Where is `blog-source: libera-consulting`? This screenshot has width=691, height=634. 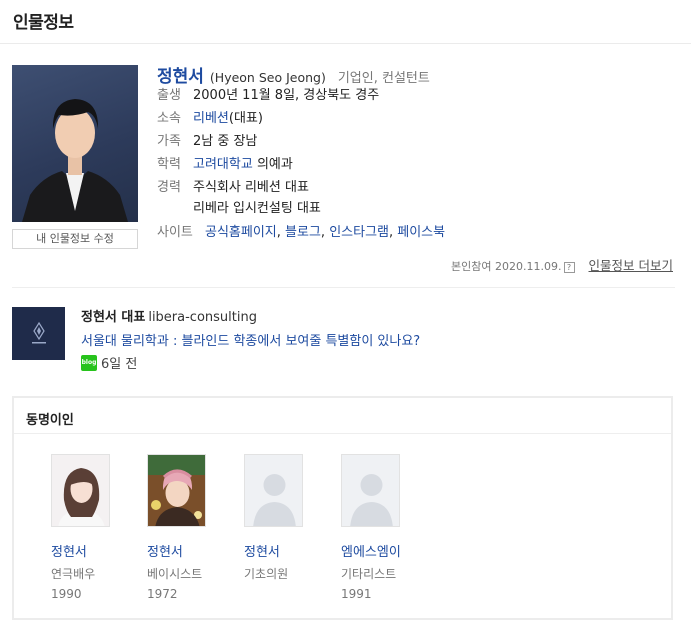 blog-source: libera-consulting is located at coordinates (202, 317).